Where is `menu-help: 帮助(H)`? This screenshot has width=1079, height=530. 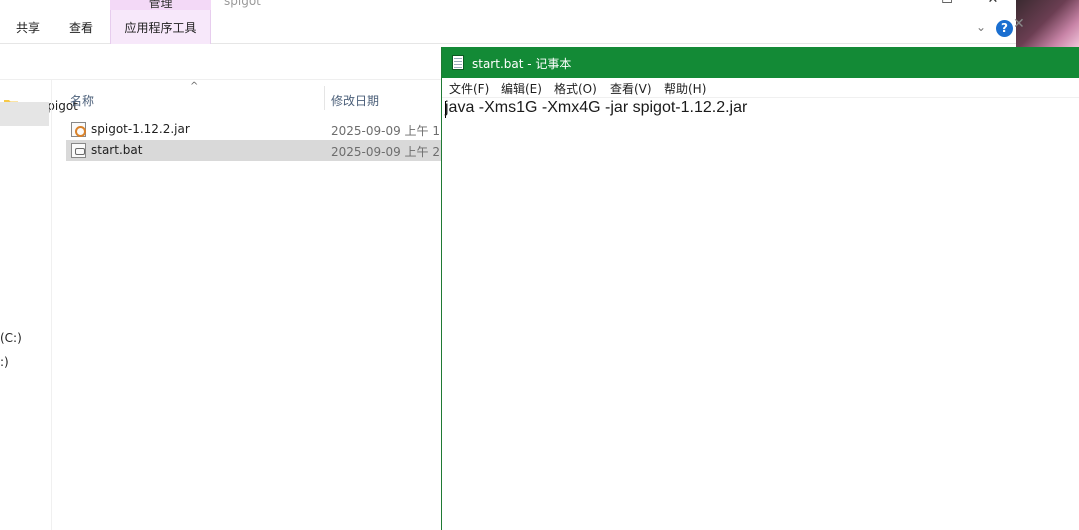
menu-help: 帮助(H) is located at coordinates (685, 88).